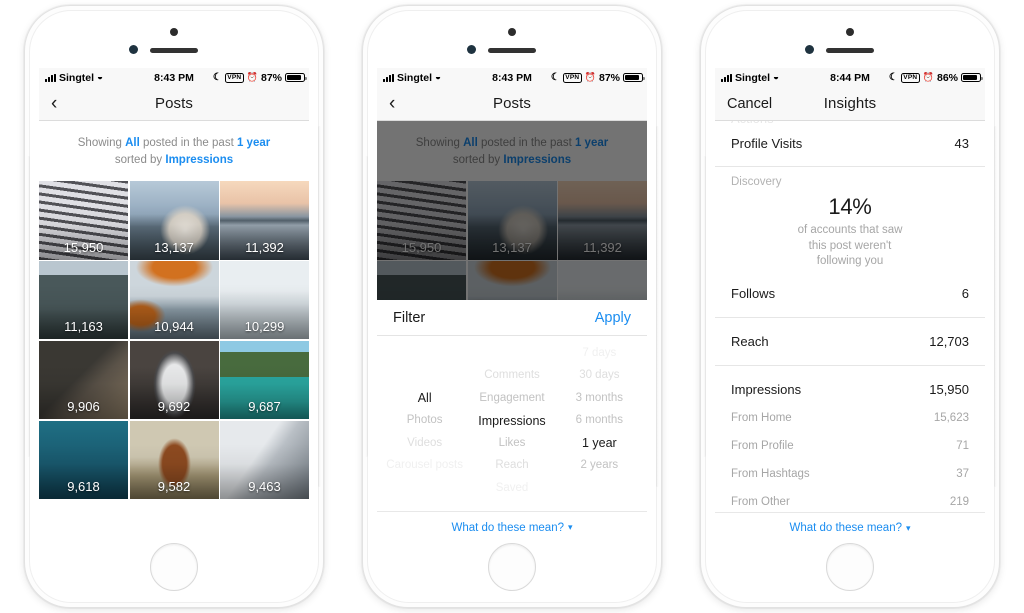  I want to click on post-metric-value: 11,163, so click(83, 327).